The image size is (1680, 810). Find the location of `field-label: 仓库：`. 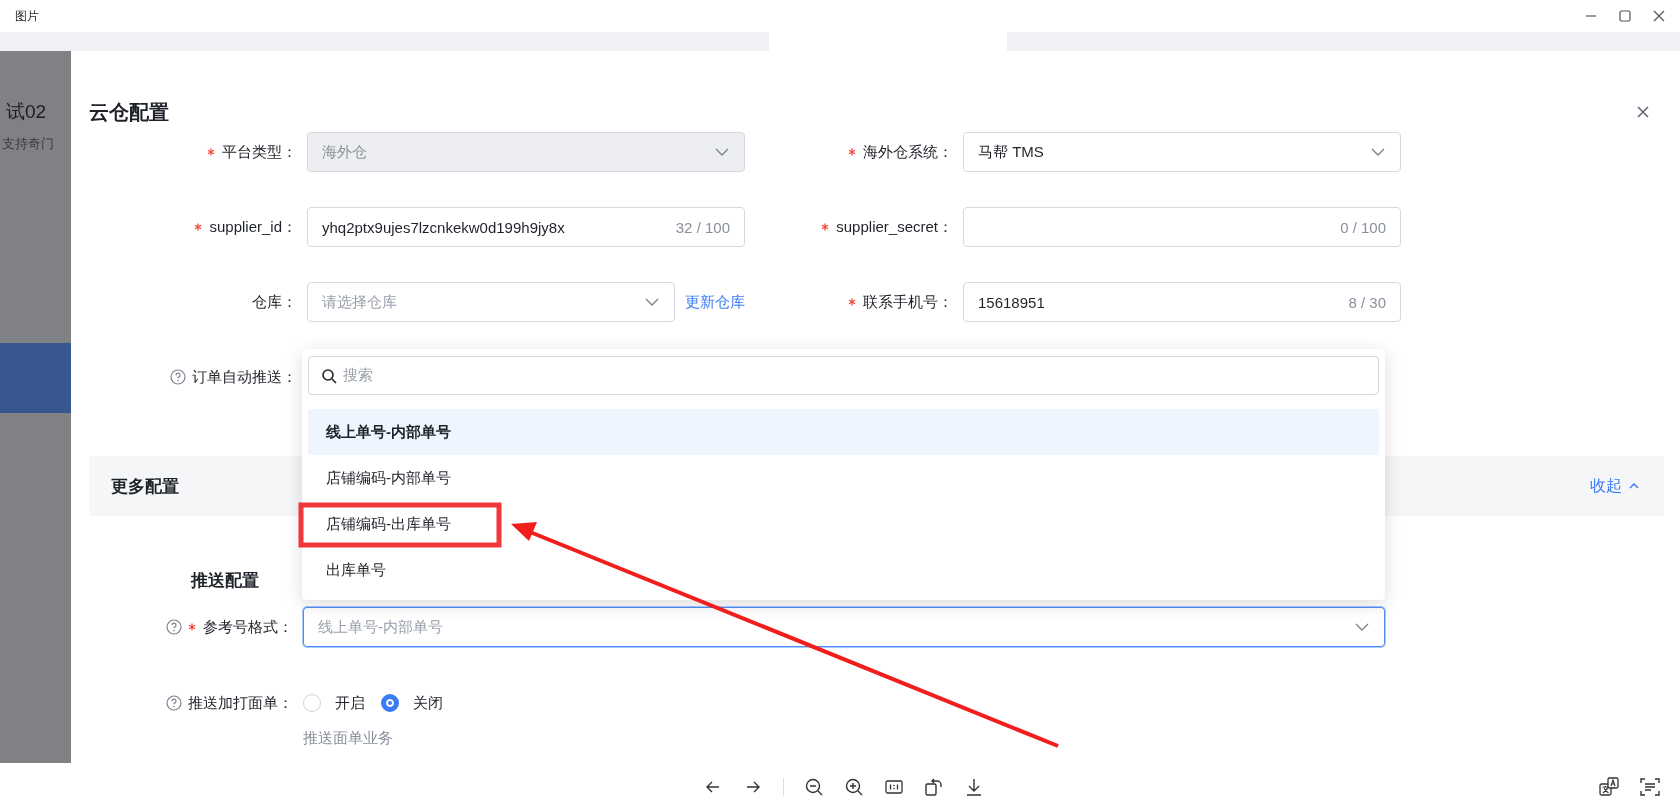

field-label: 仓库： is located at coordinates (274, 302).